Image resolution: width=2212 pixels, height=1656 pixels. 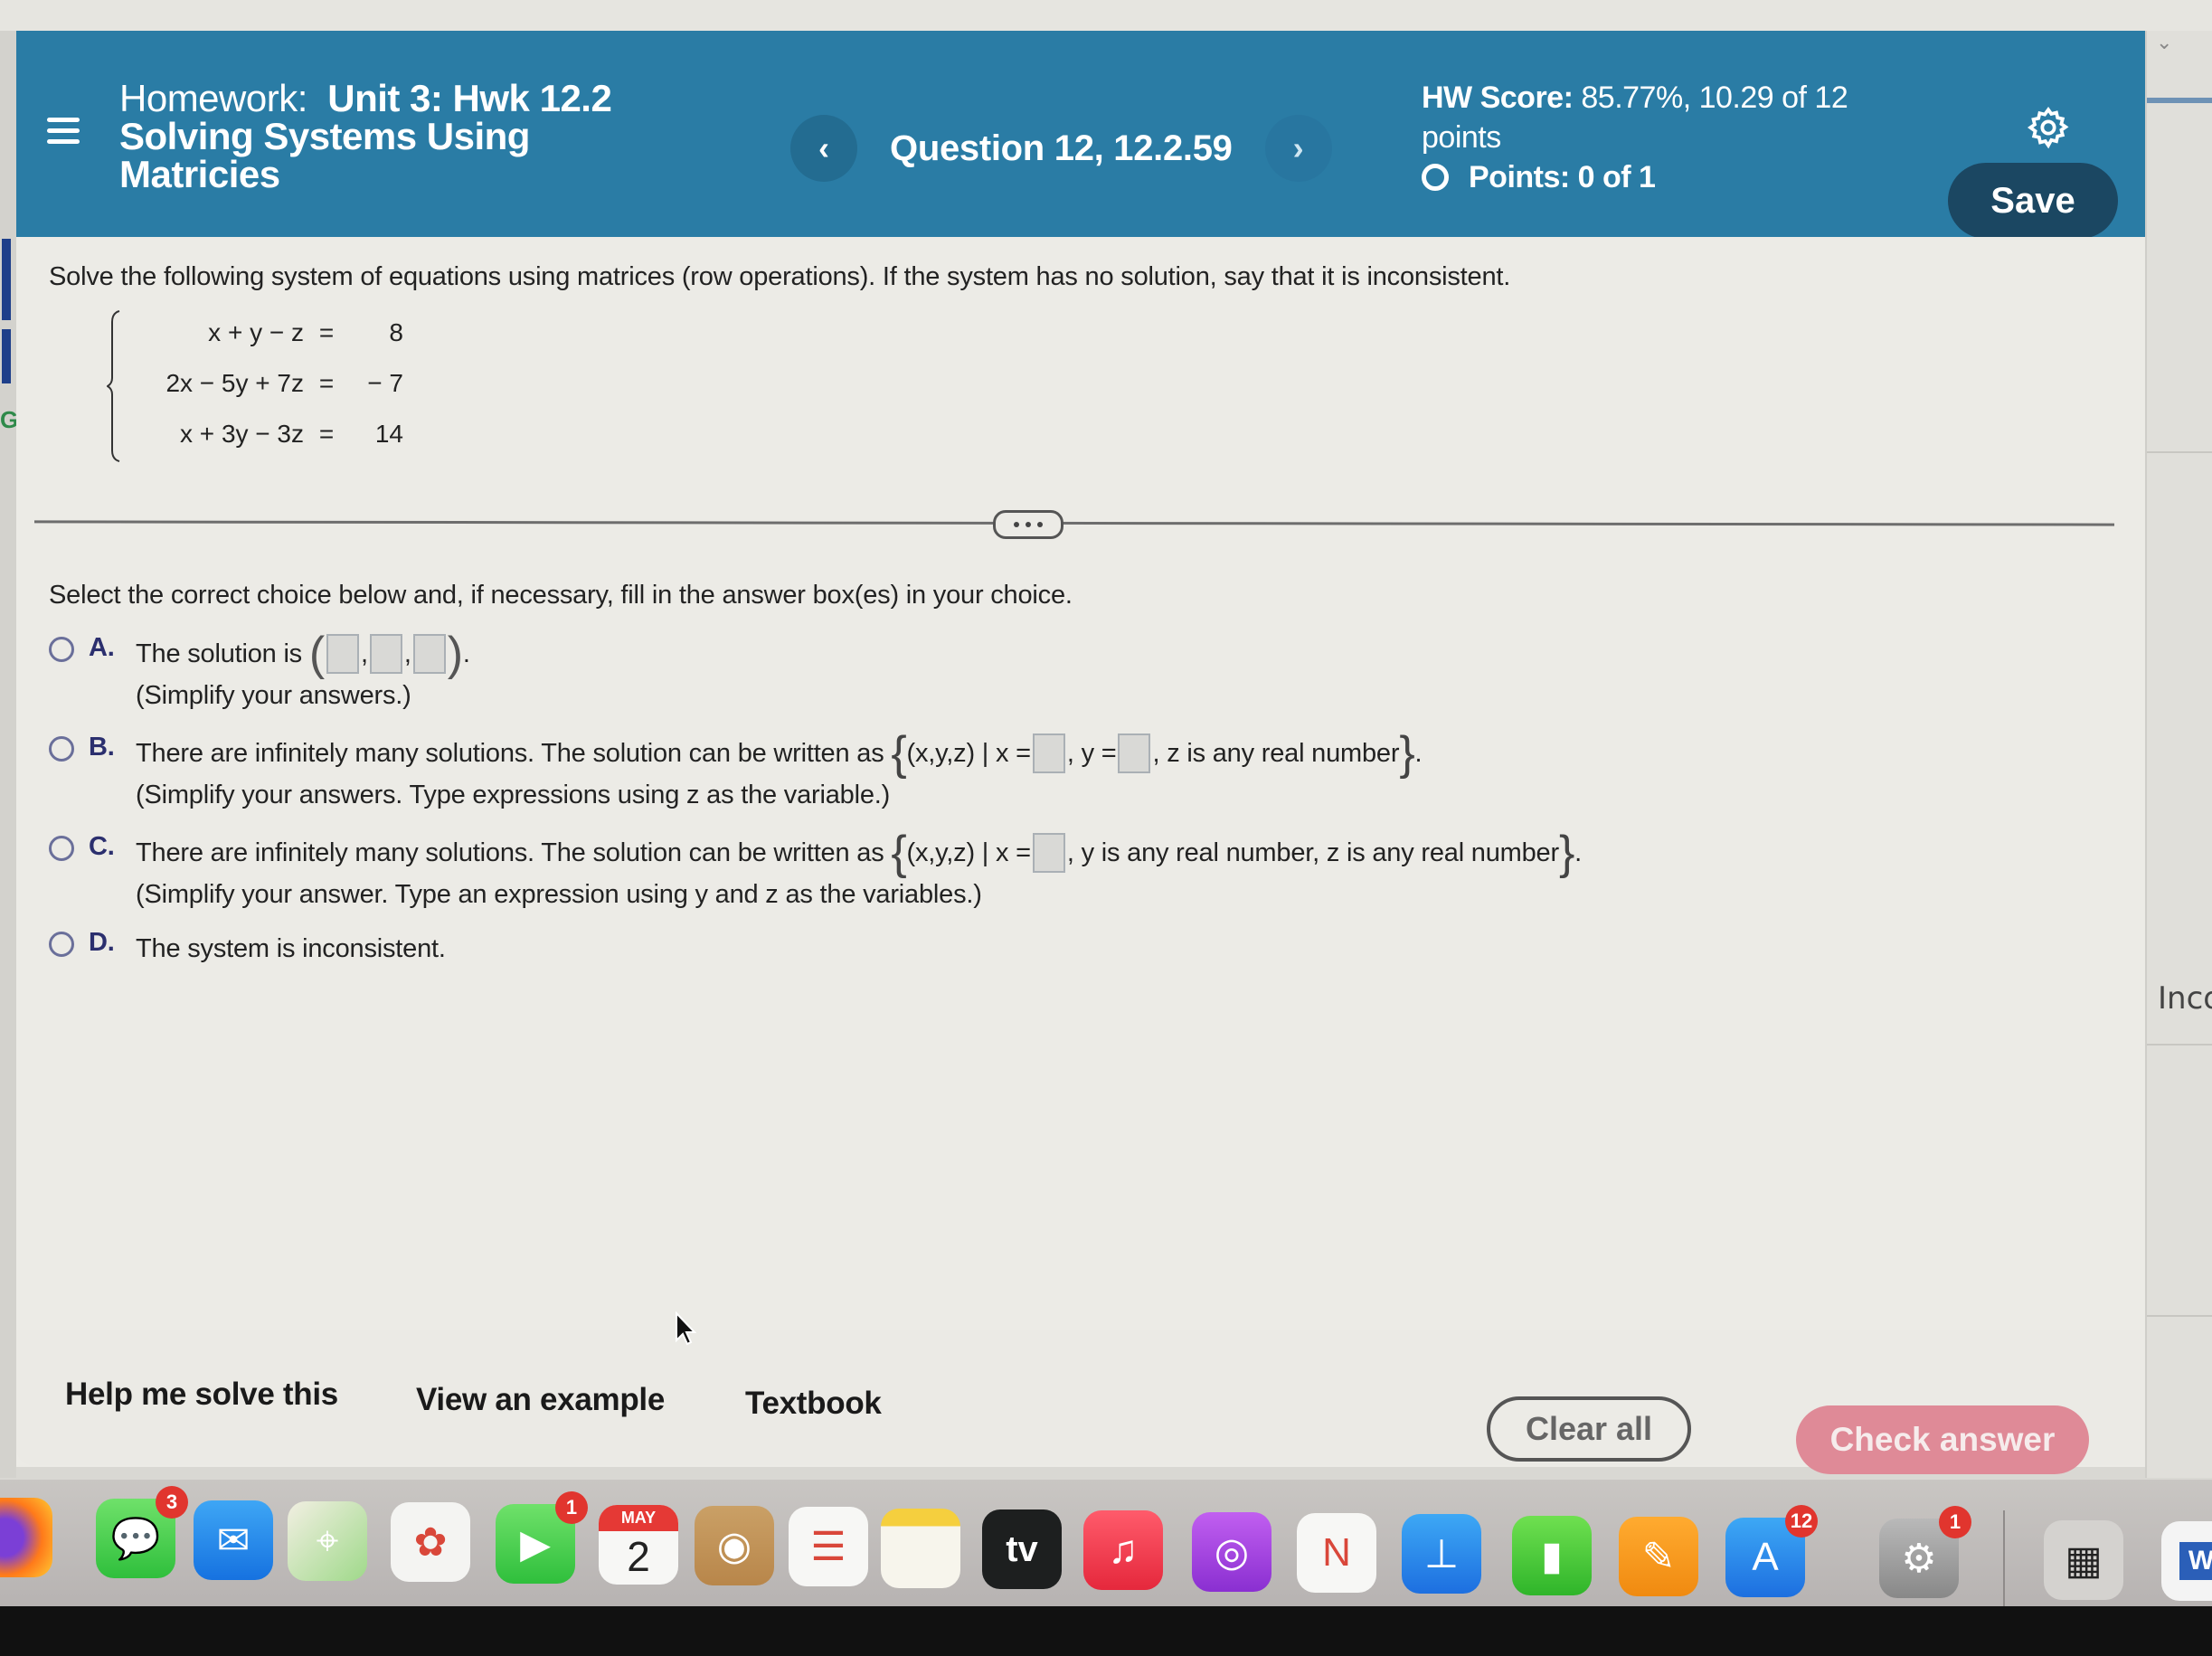 I want to click on choice-letter: C., so click(x=102, y=846).